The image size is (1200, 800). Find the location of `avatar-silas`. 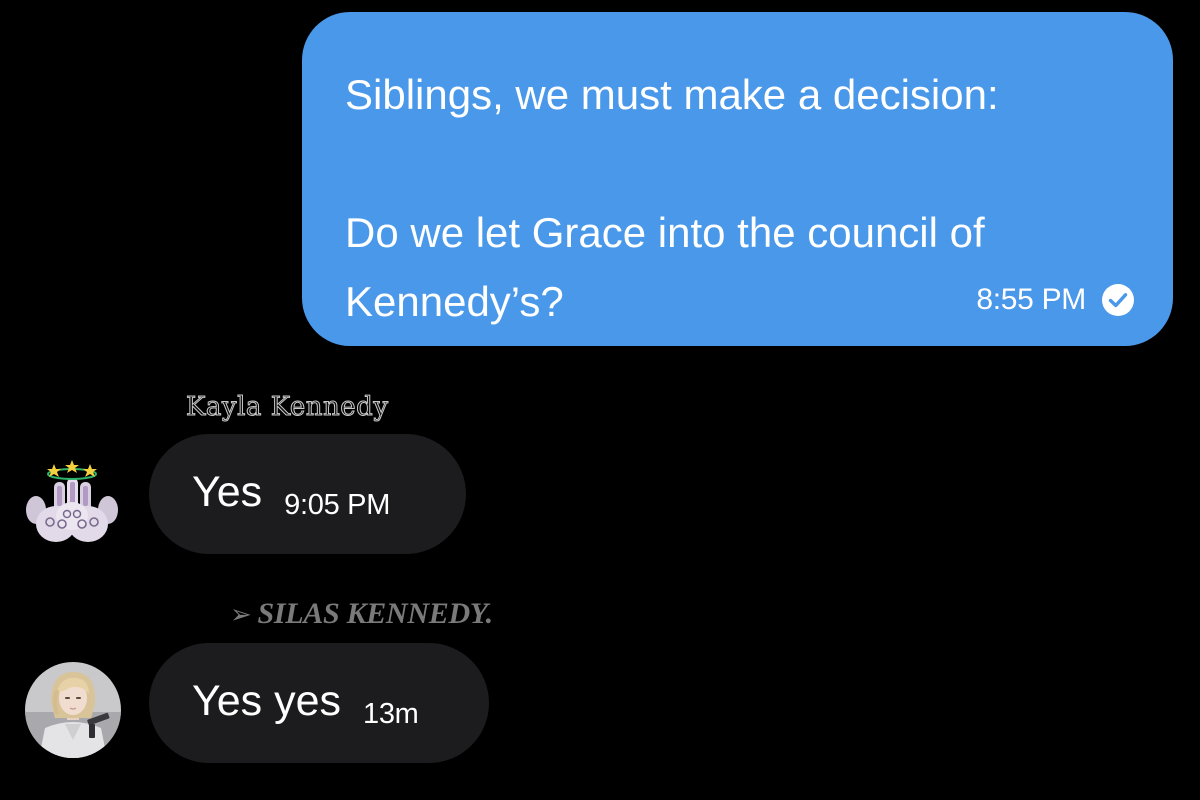

avatar-silas is located at coordinates (73, 710).